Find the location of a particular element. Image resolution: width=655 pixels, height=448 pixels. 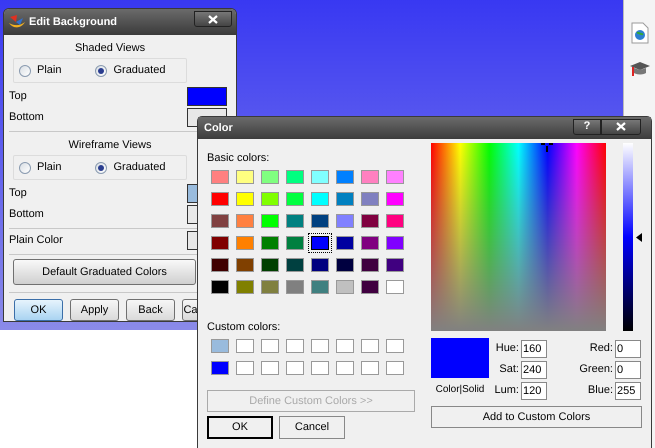

field-label: Lum: is located at coordinates (506, 390).